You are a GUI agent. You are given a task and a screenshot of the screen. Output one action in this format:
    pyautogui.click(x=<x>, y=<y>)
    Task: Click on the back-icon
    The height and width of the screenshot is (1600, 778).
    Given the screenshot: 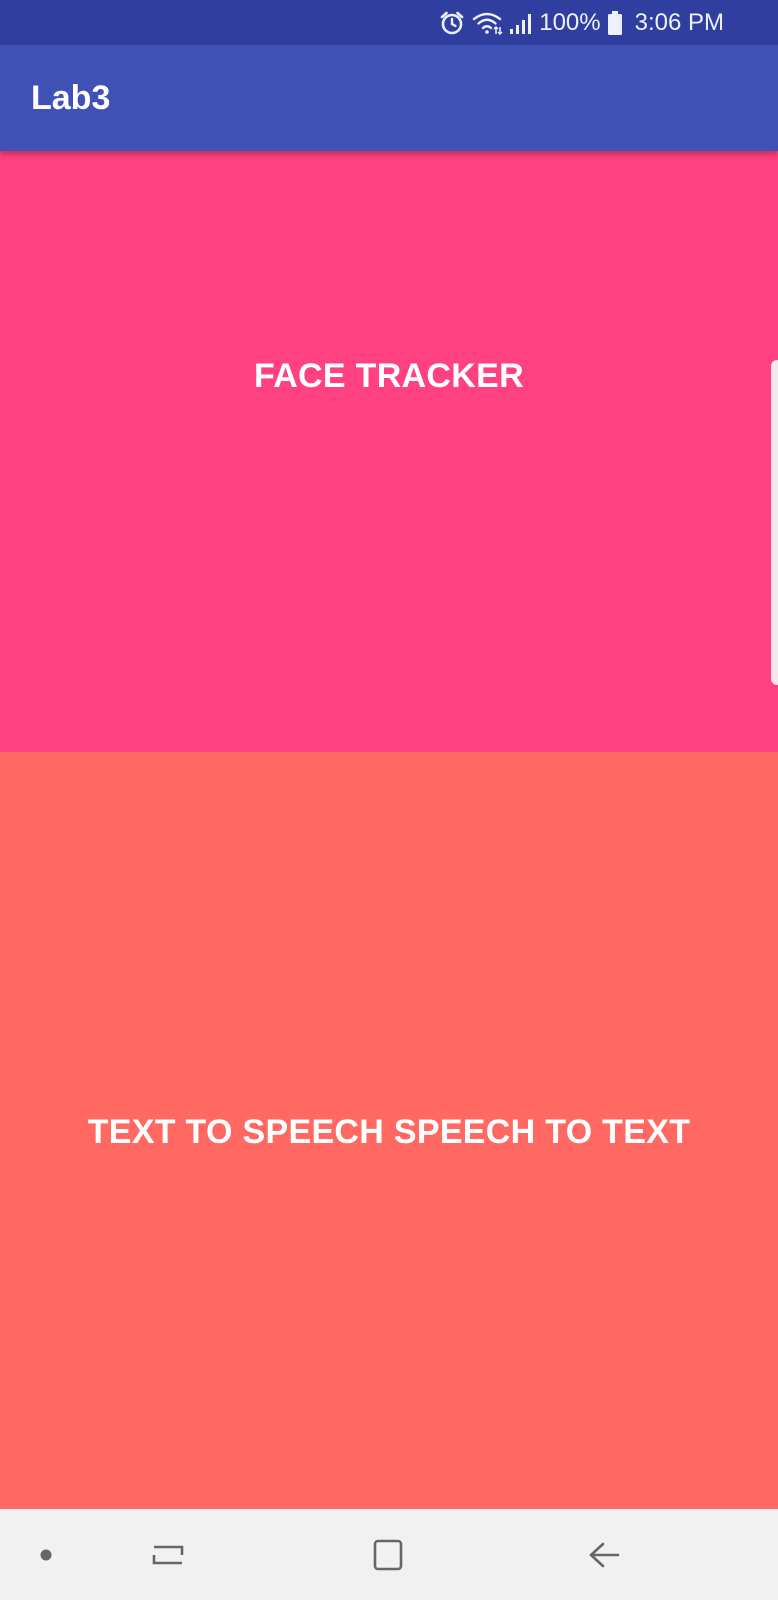 What is the action you would take?
    pyautogui.click(x=604, y=1554)
    